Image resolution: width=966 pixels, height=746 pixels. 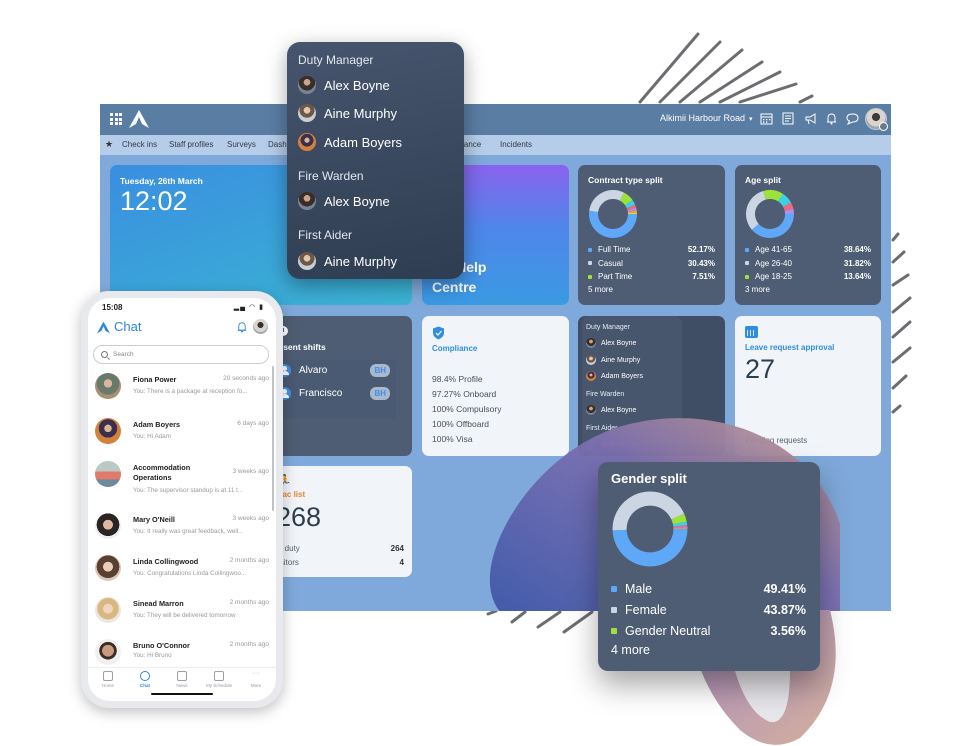 What do you see at coordinates (613, 214) in the screenshot?
I see `contract-split-donut` at bounding box center [613, 214].